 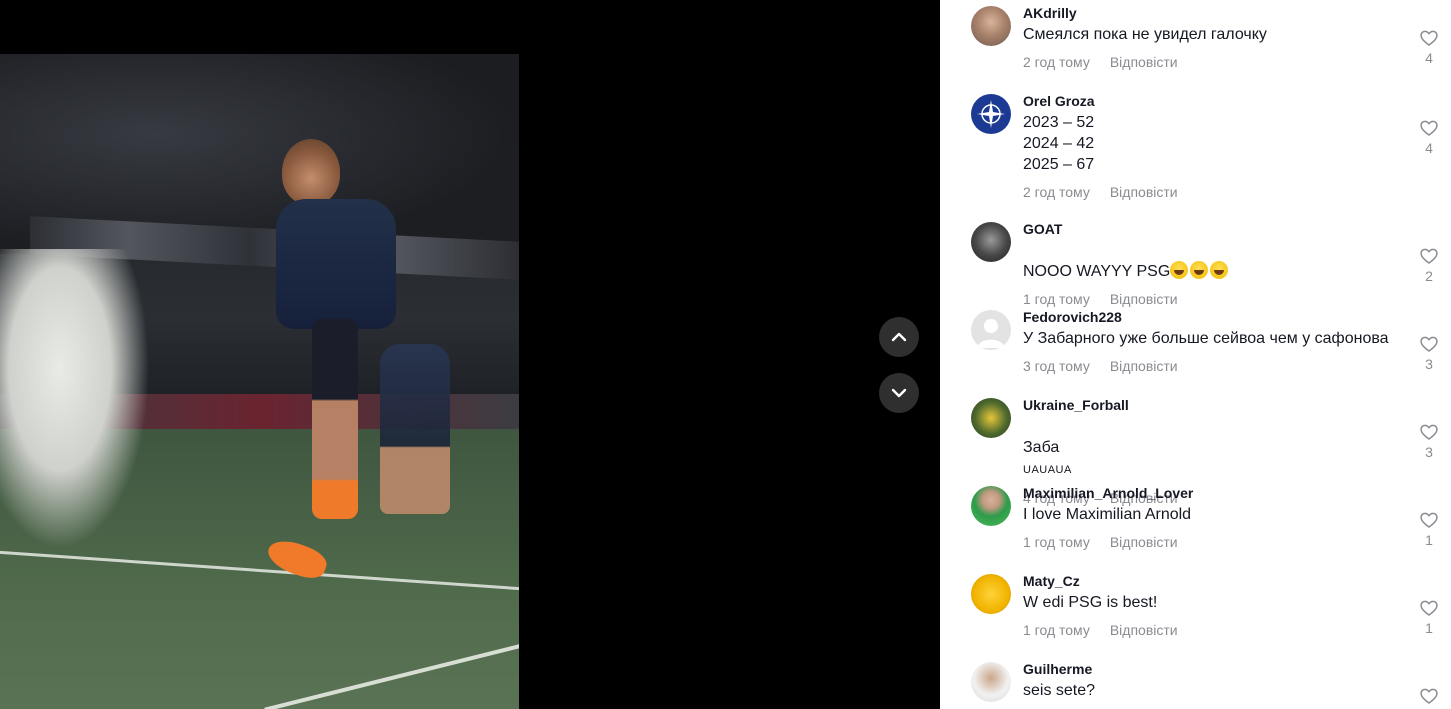 I want to click on chevron-up-icon, so click(x=899, y=337).